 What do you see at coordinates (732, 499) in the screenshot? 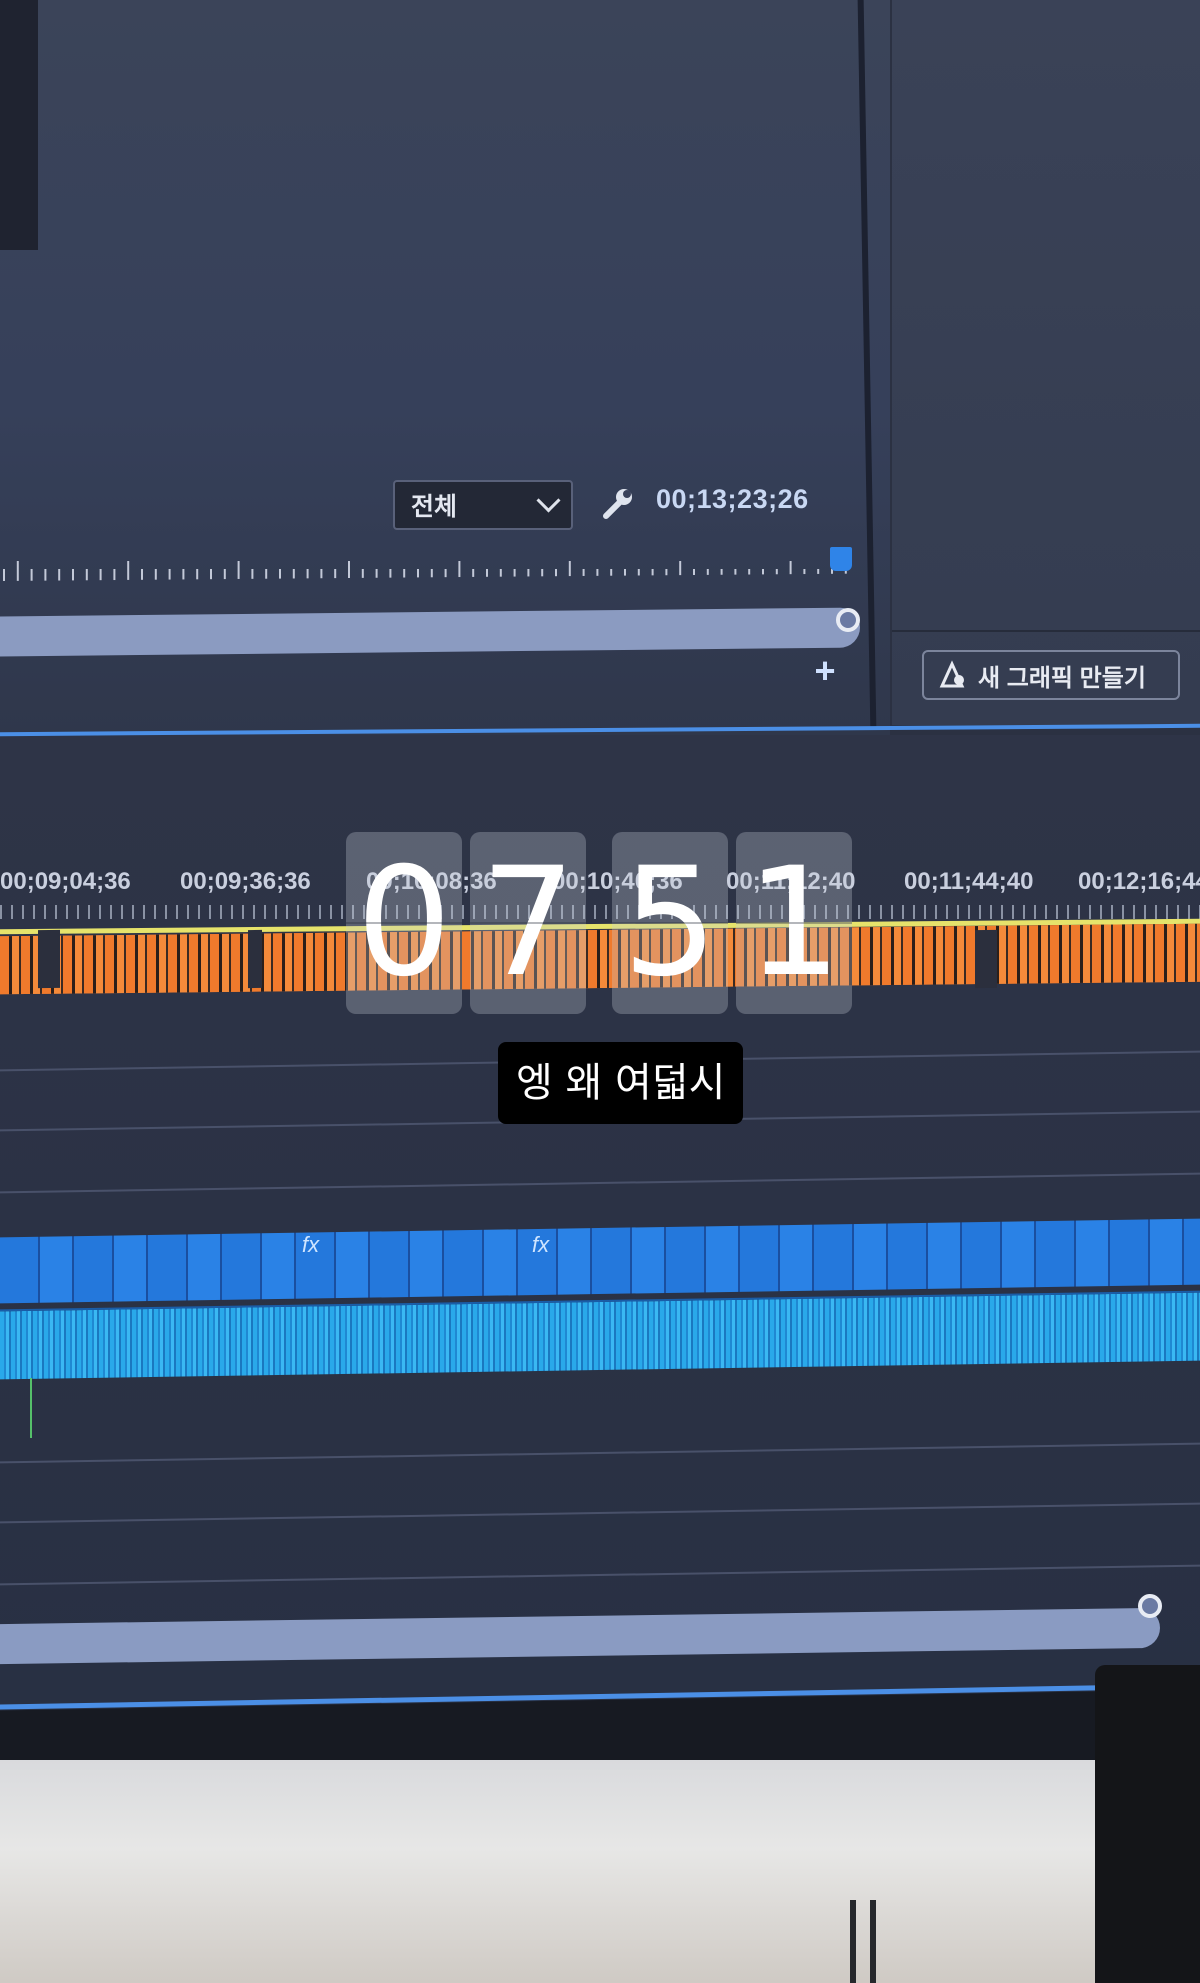
I see `playhead-timecode: 00;13;23;26` at bounding box center [732, 499].